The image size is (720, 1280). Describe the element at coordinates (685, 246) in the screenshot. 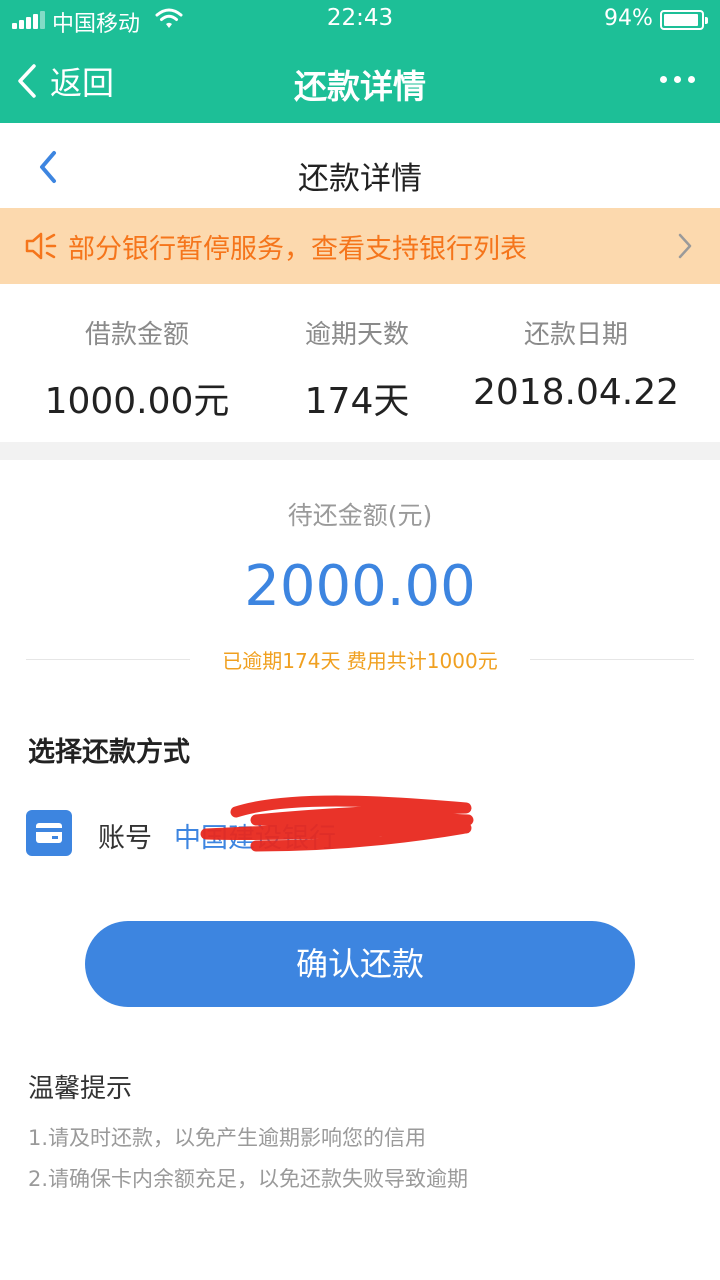

I see `chevron-right-icon` at that location.